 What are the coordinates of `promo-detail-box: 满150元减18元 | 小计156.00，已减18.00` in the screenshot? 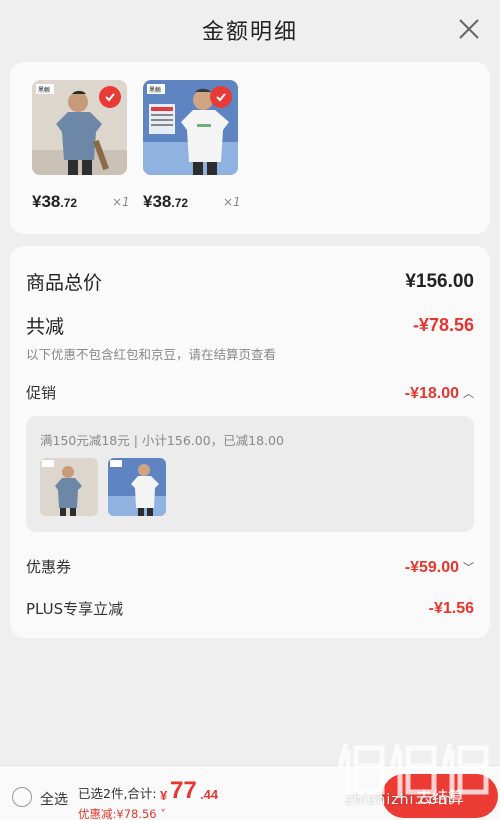 It's located at (250, 474).